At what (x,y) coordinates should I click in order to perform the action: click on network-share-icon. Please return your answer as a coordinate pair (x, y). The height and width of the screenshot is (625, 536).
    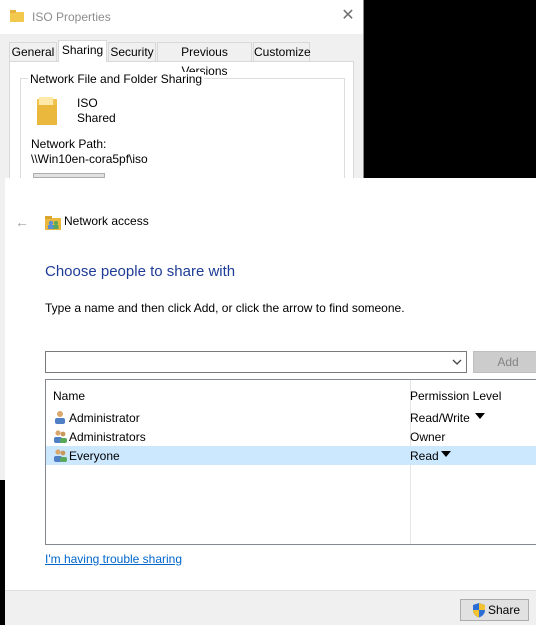
    Looking at the image, I should click on (53, 223).